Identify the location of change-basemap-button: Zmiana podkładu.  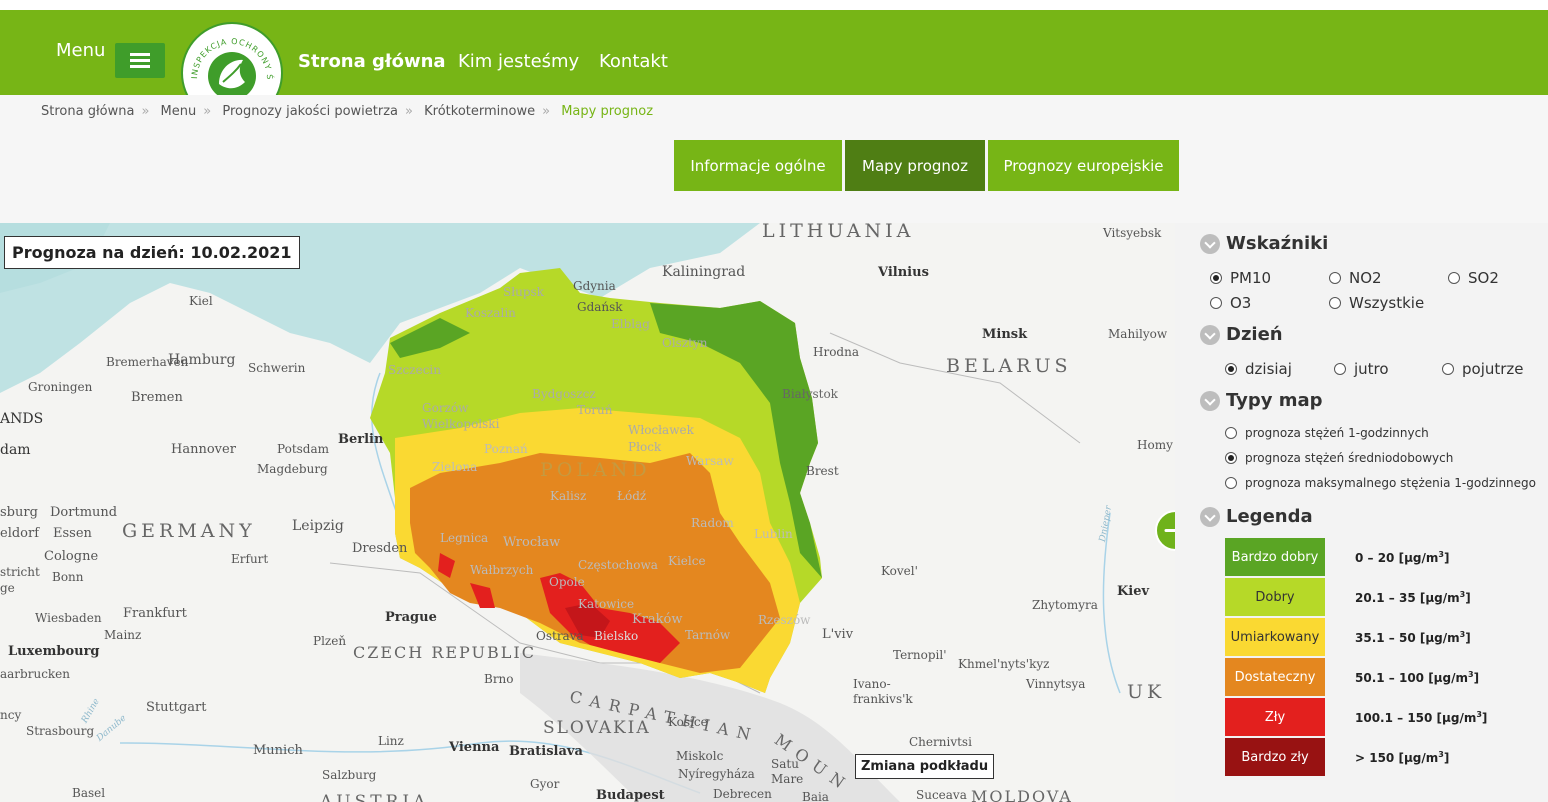
(925, 766).